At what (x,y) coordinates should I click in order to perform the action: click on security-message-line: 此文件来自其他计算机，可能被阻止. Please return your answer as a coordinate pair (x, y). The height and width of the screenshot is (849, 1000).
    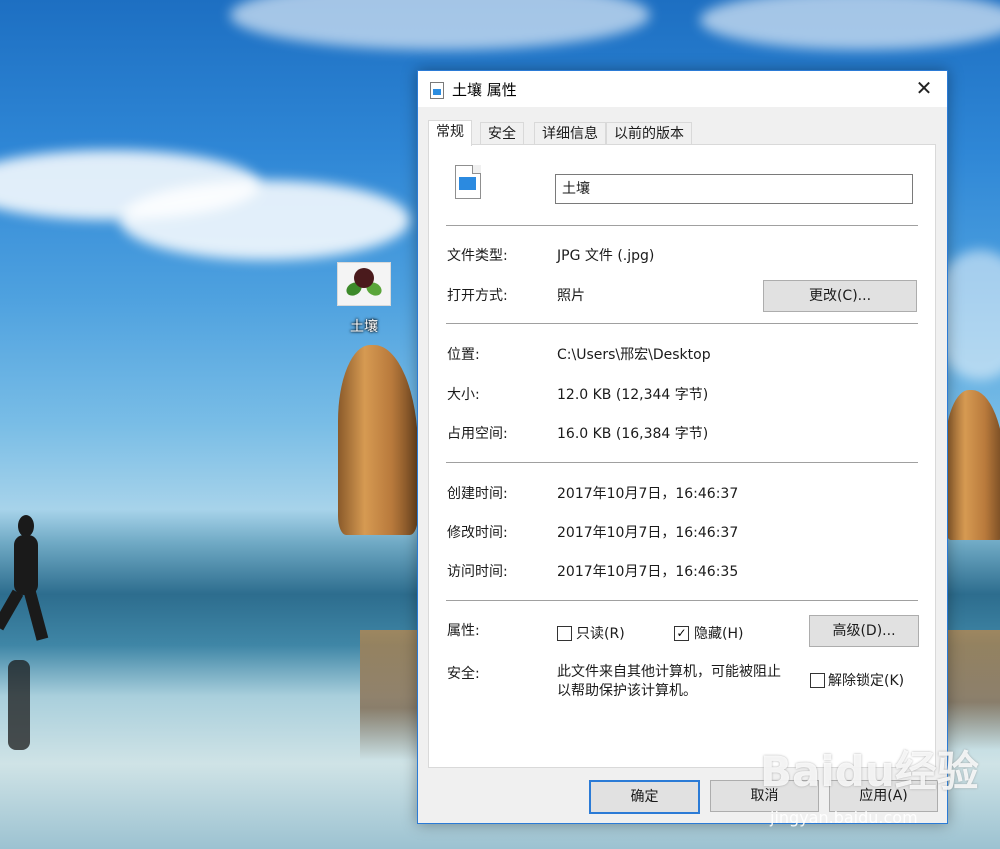
    Looking at the image, I should click on (669, 672).